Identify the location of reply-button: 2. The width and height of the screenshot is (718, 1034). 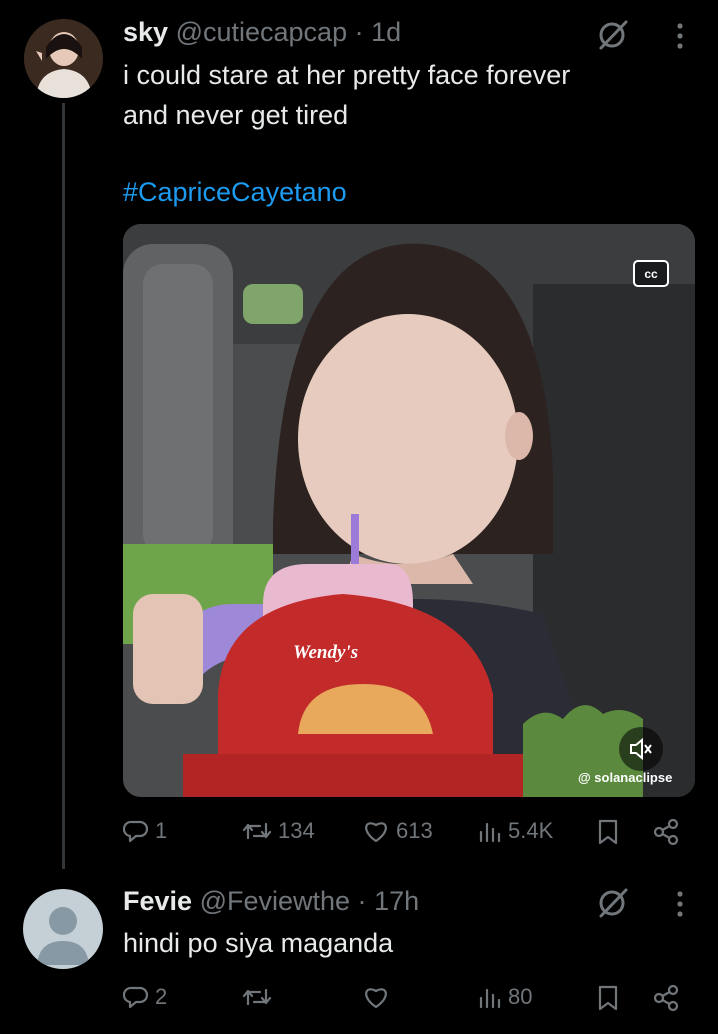
(145, 997).